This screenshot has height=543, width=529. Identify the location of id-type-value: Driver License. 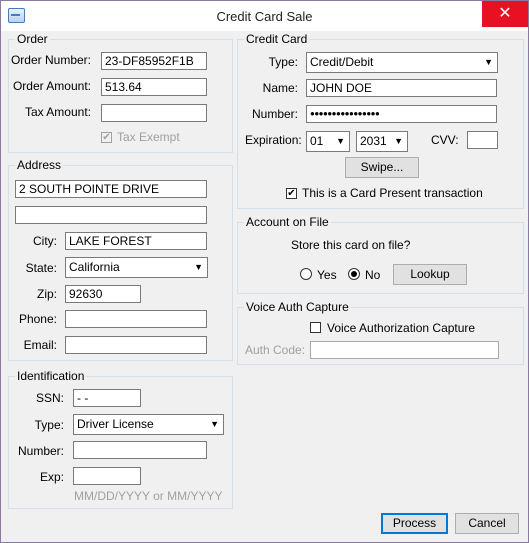
(115, 424).